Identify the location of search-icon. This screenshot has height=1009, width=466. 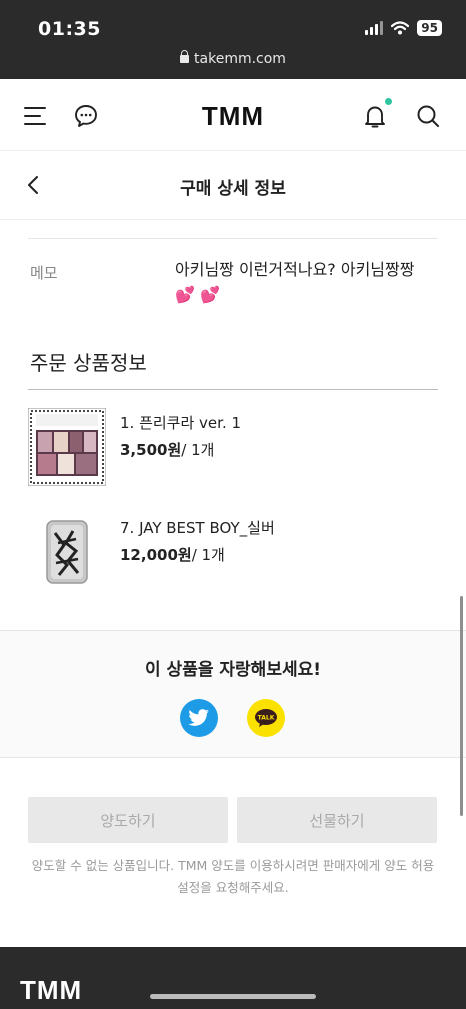
(428, 116).